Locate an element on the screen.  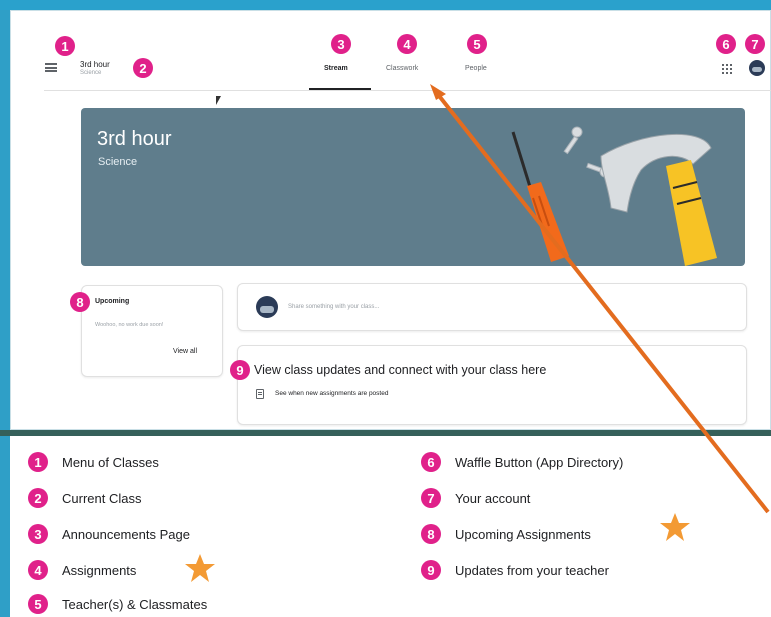
hammer-icon is located at coordinates (658, 199).